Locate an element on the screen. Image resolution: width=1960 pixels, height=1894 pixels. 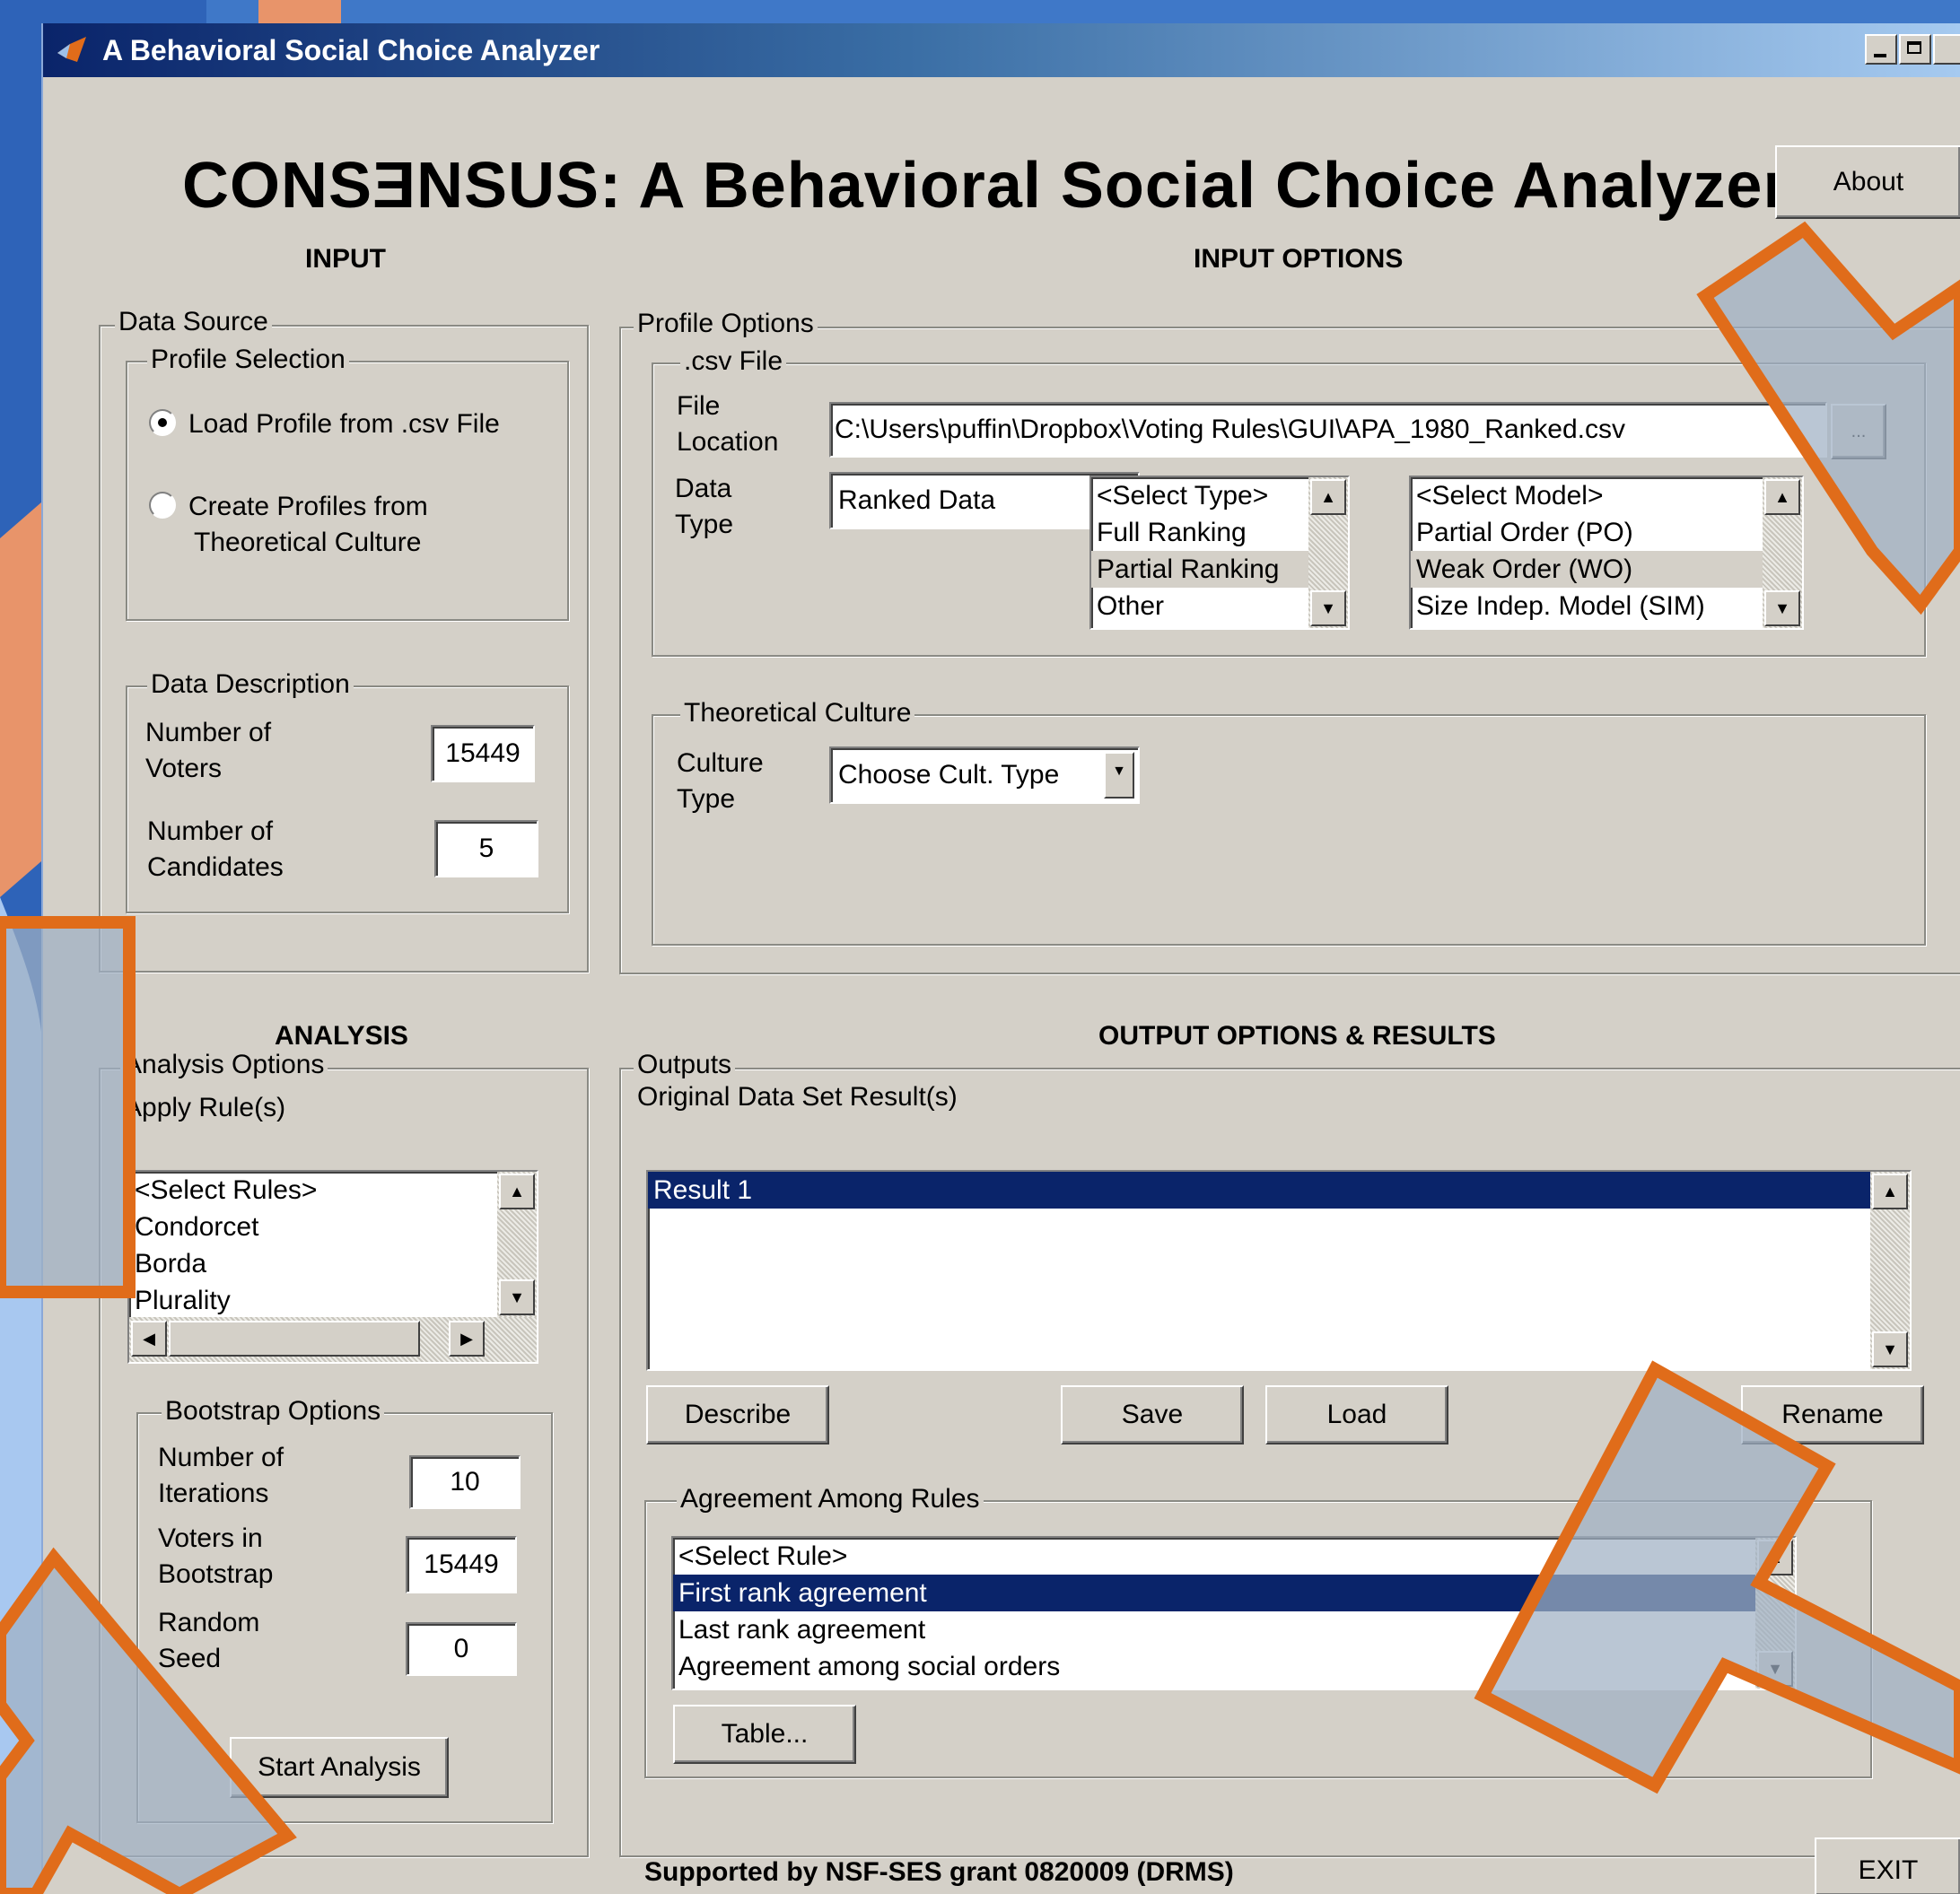
type-list-scrollbar: ▲ ▼ is located at coordinates (1328, 553).